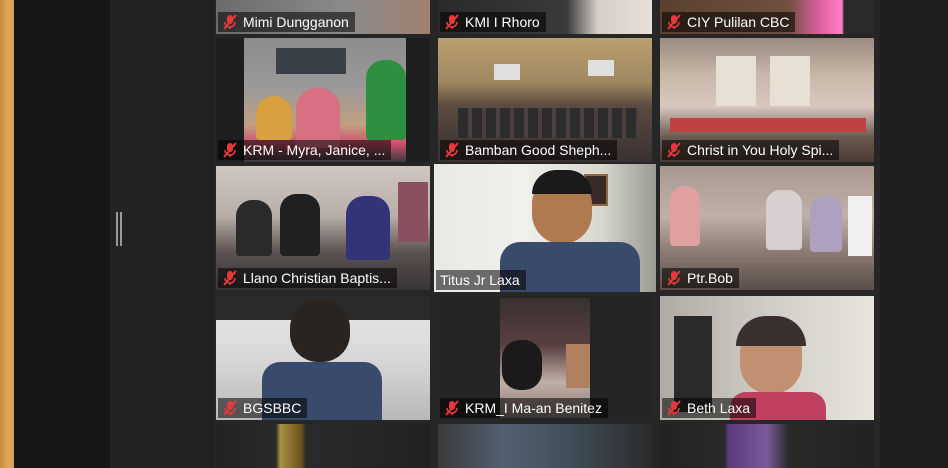  Describe the element at coordinates (738, 22) in the screenshot. I see `participant-name: CIY Pulilan CBC` at that location.